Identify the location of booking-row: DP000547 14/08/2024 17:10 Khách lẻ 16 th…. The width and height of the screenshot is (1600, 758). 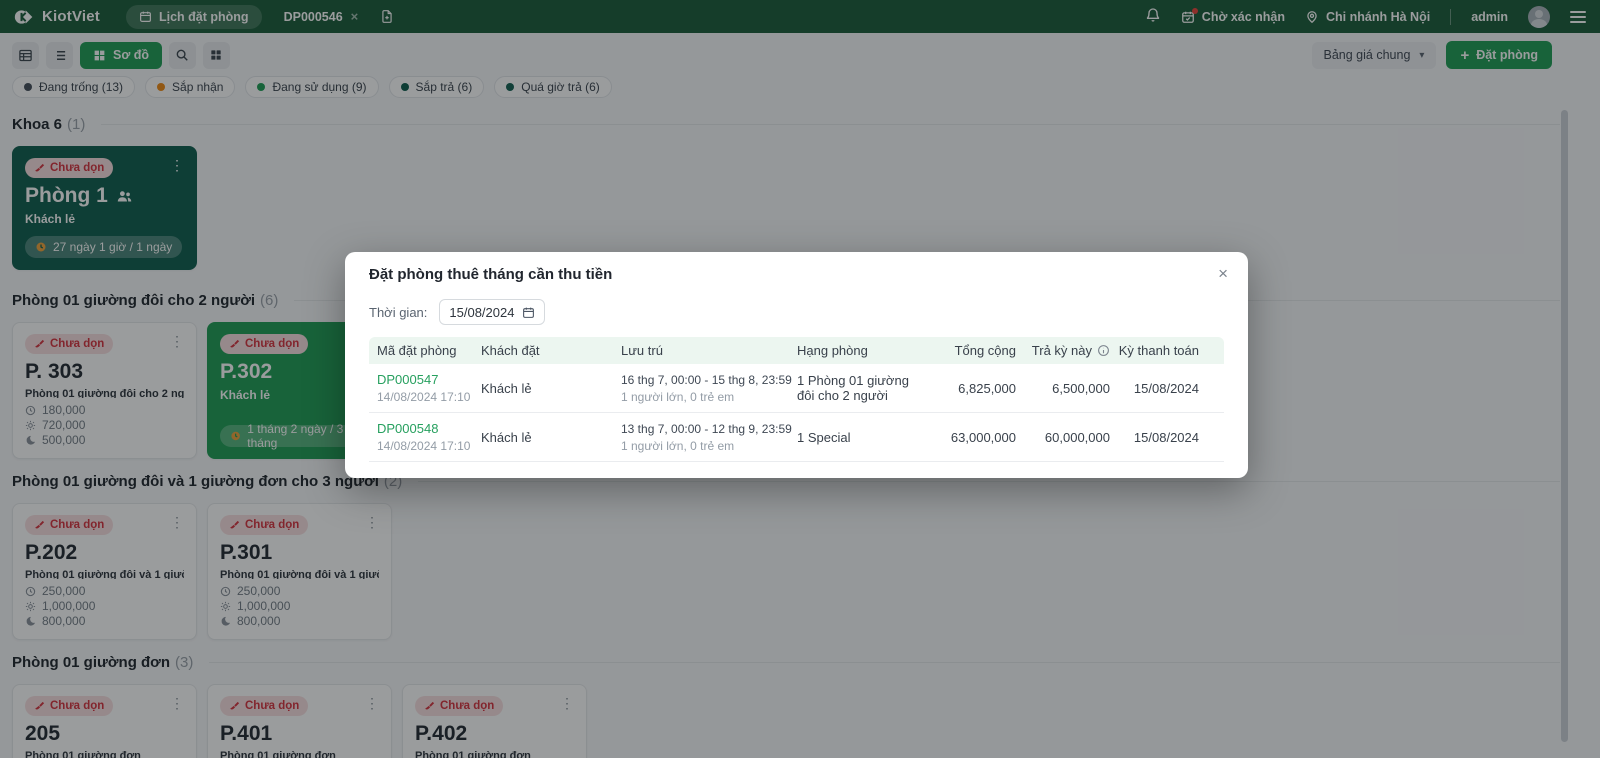
(796, 388).